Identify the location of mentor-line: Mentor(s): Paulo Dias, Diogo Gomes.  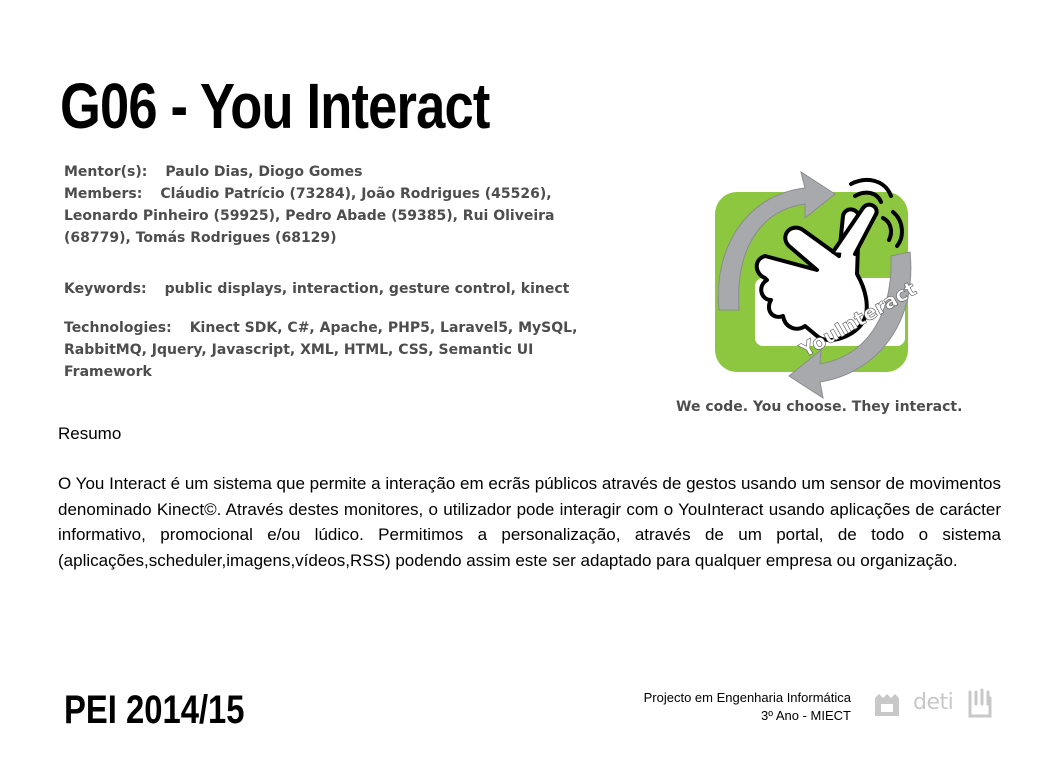
(334, 172).